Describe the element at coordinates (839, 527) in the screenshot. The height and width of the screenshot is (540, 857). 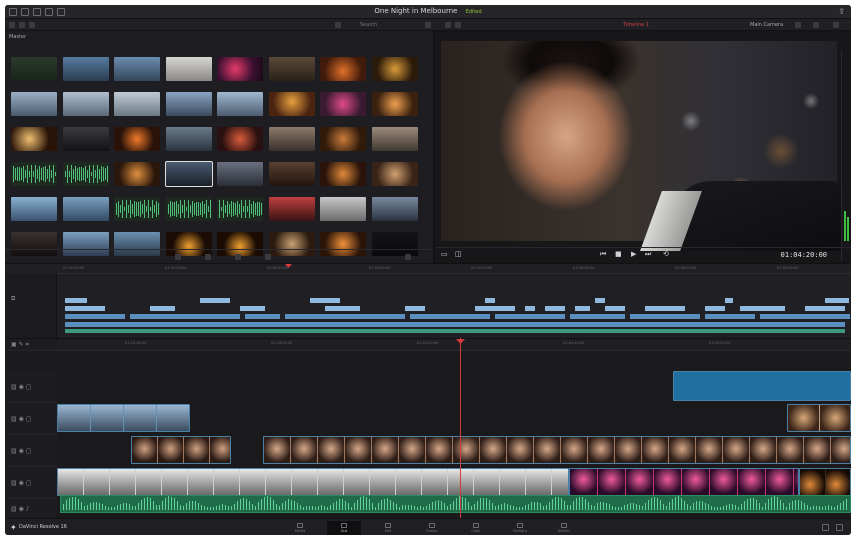
I see `settings-icon` at that location.